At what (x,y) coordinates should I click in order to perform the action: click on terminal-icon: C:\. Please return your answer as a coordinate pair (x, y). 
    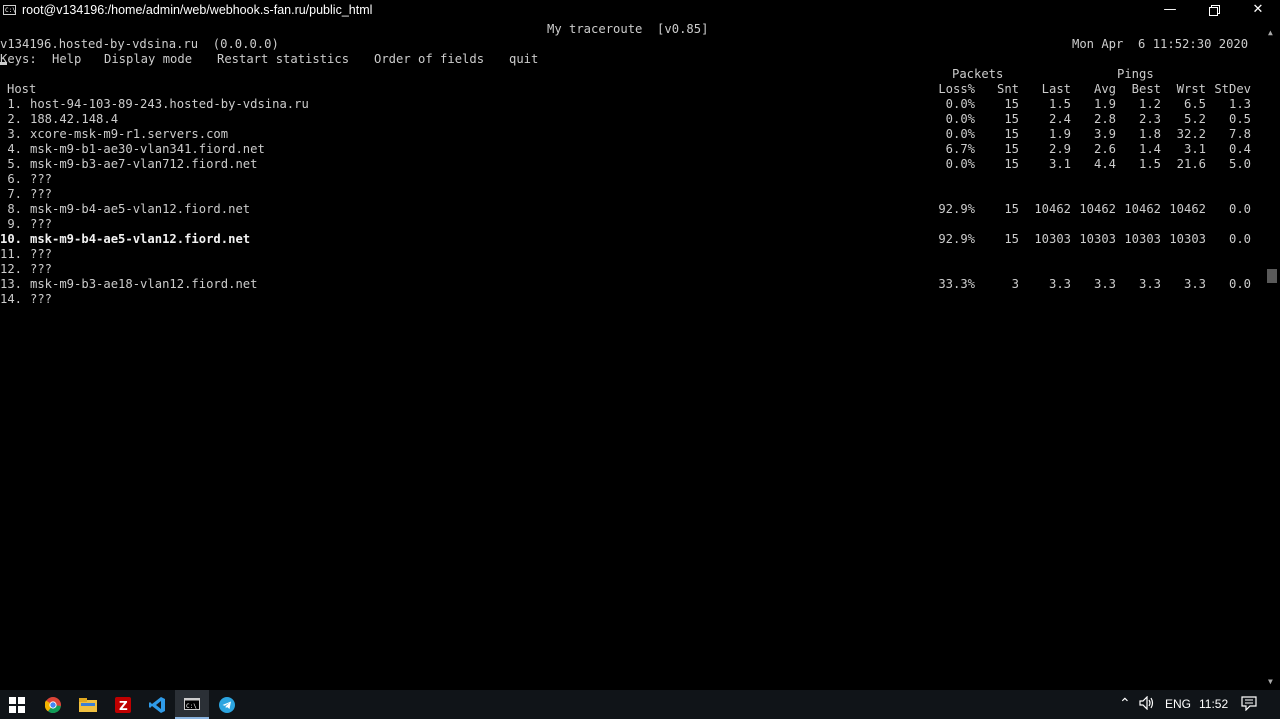
    Looking at the image, I should click on (192, 704).